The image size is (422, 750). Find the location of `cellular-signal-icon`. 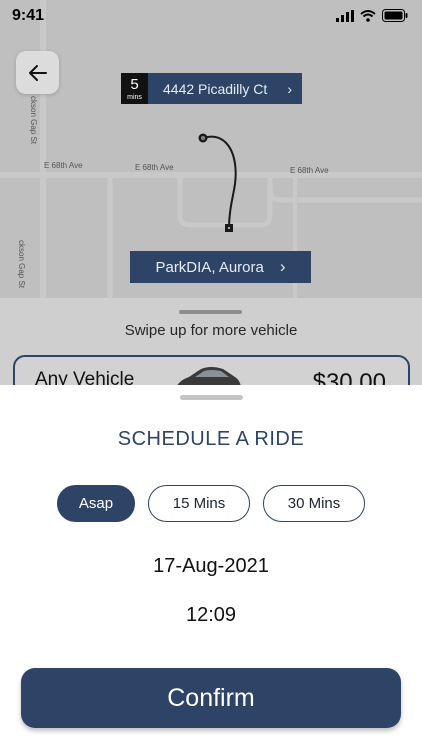

cellular-signal-icon is located at coordinates (345, 15).